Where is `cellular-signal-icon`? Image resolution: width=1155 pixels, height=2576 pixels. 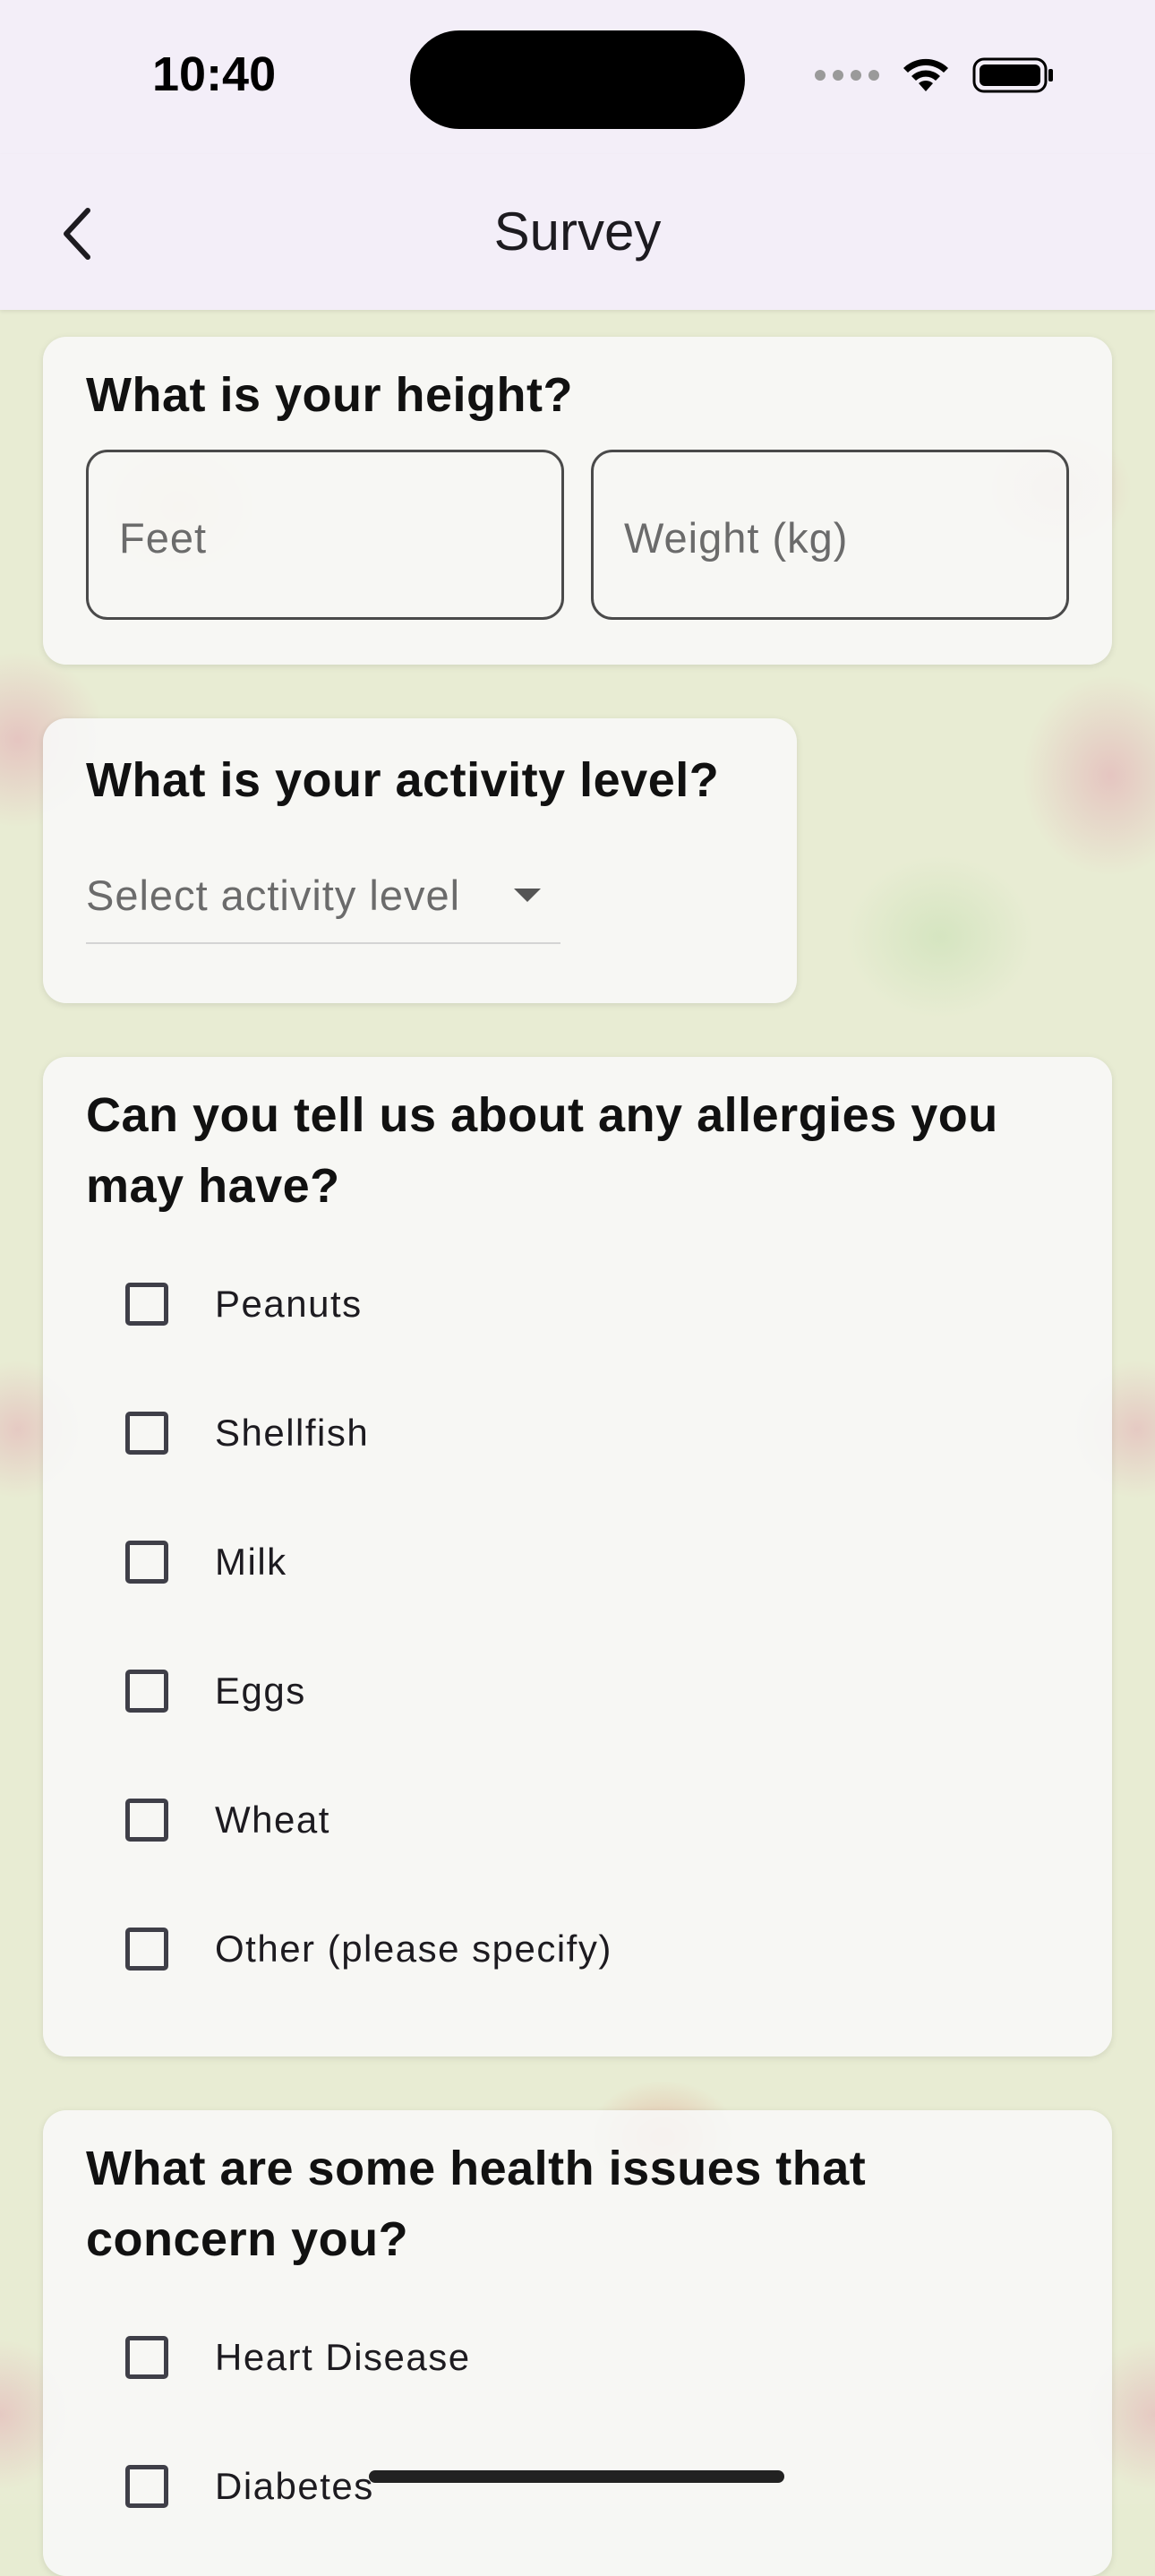 cellular-signal-icon is located at coordinates (847, 75).